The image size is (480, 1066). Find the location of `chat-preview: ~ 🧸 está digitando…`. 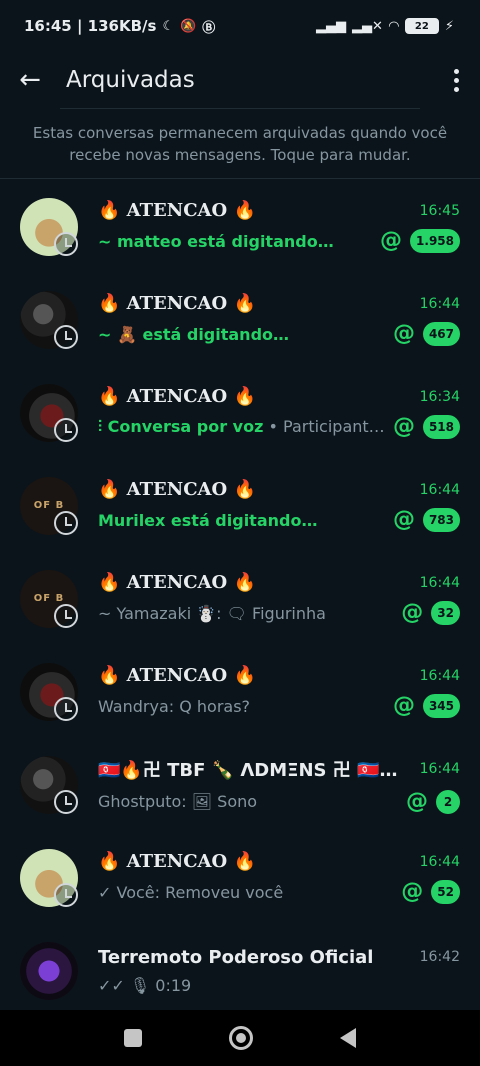

chat-preview: ~ 🧸 está digitando… is located at coordinates (194, 334).